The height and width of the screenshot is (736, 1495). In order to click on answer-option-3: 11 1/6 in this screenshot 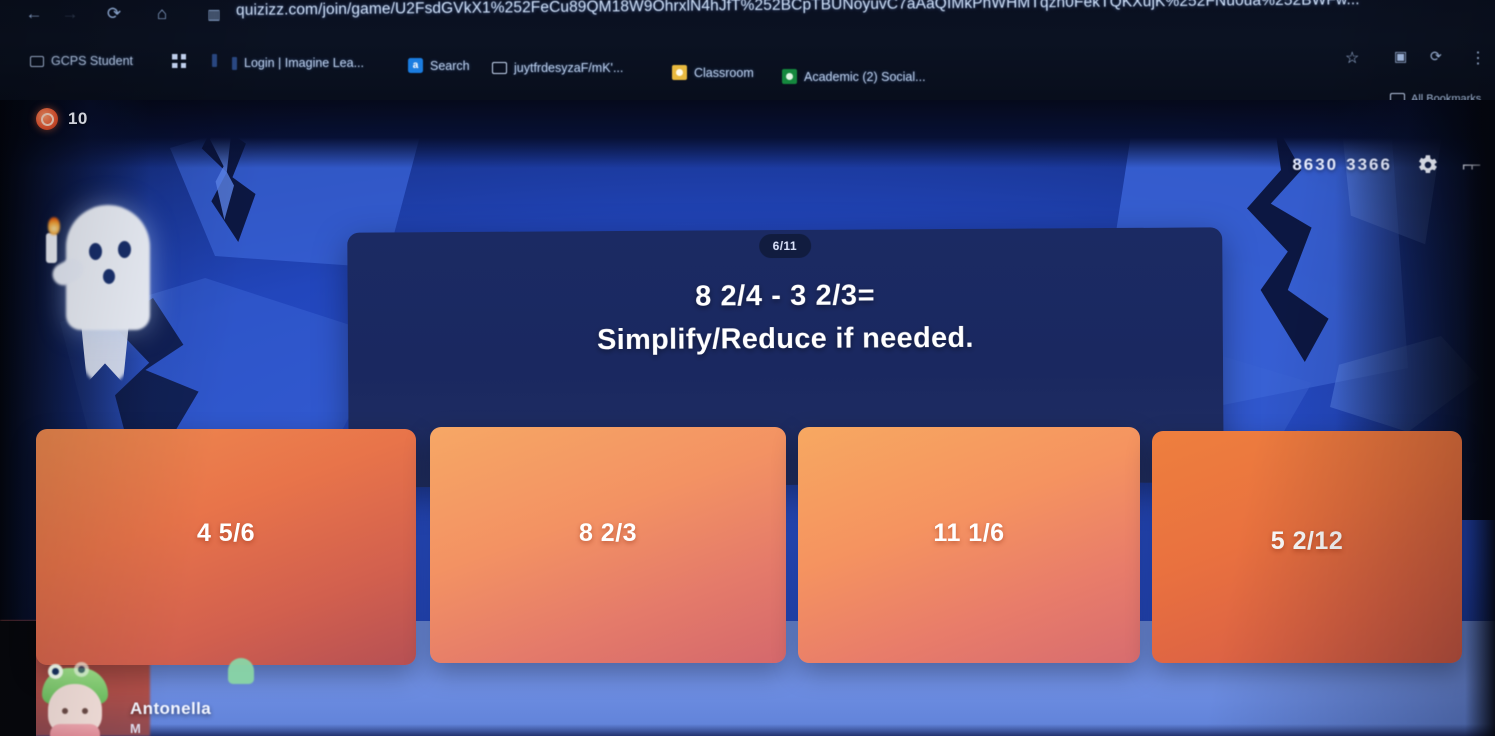, I will do `click(969, 545)`.